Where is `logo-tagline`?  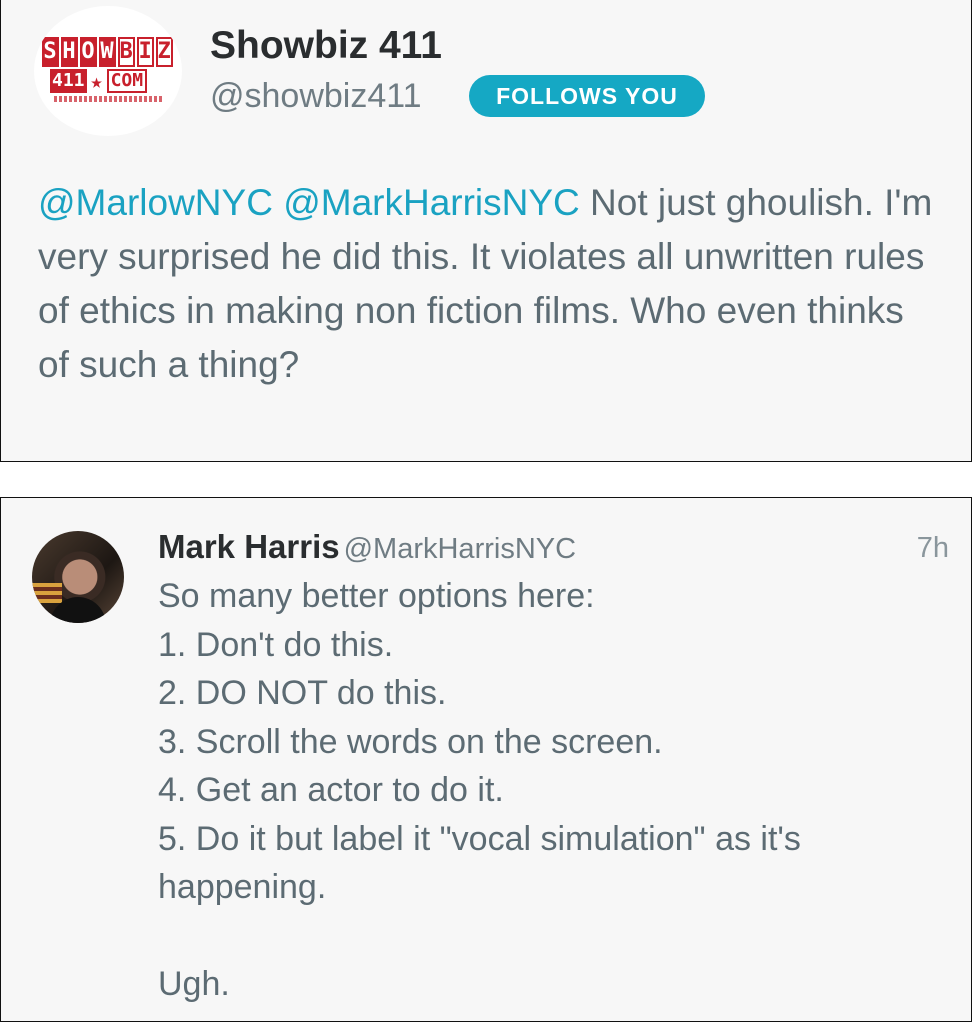 logo-tagline is located at coordinates (109, 99).